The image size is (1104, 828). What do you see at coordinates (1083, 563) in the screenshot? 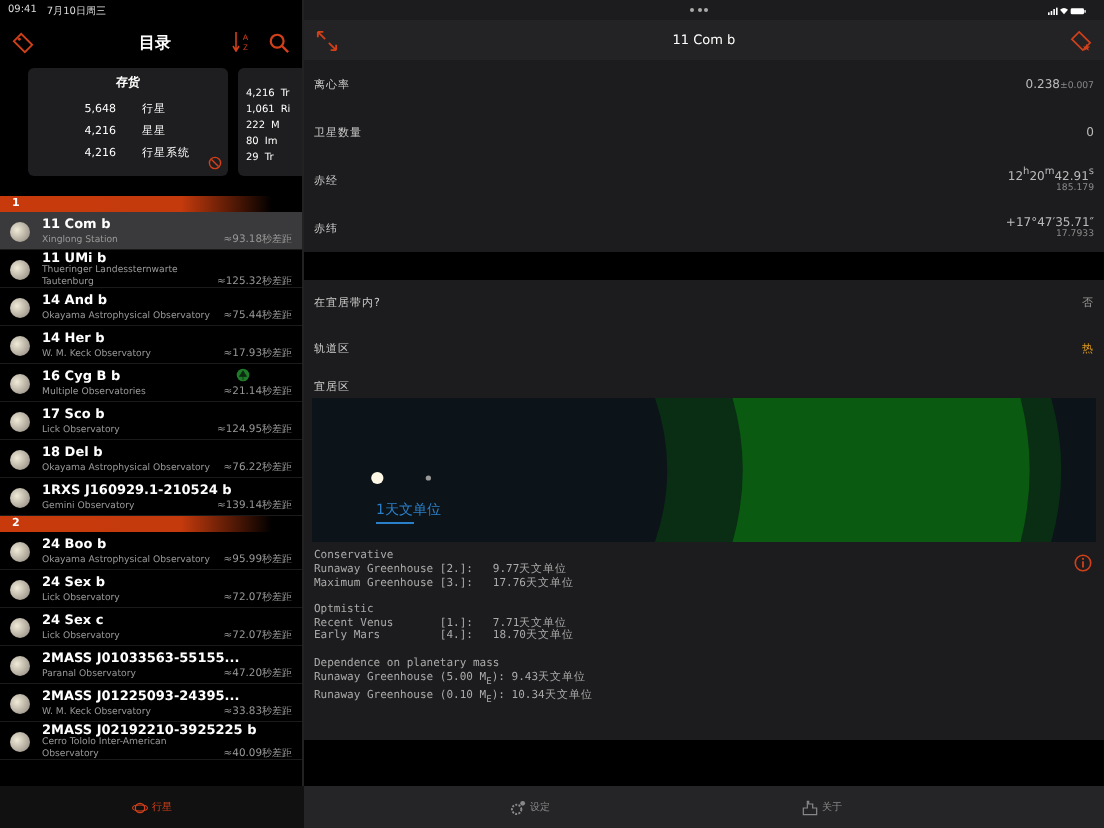
I see `info-icon` at bounding box center [1083, 563].